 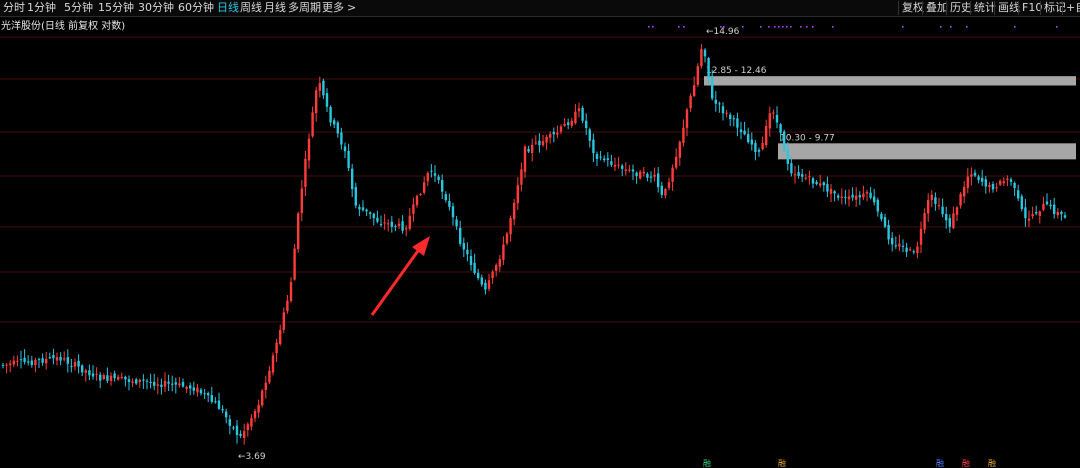 I want to click on history-button: 历史, so click(x=959, y=8).